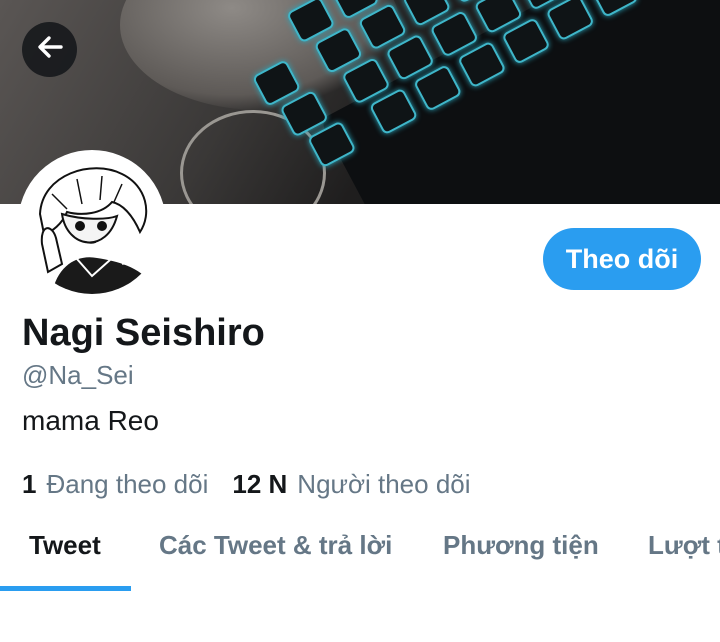 The height and width of the screenshot is (642, 720). I want to click on profile-handle: @Na_Sei, so click(78, 375).